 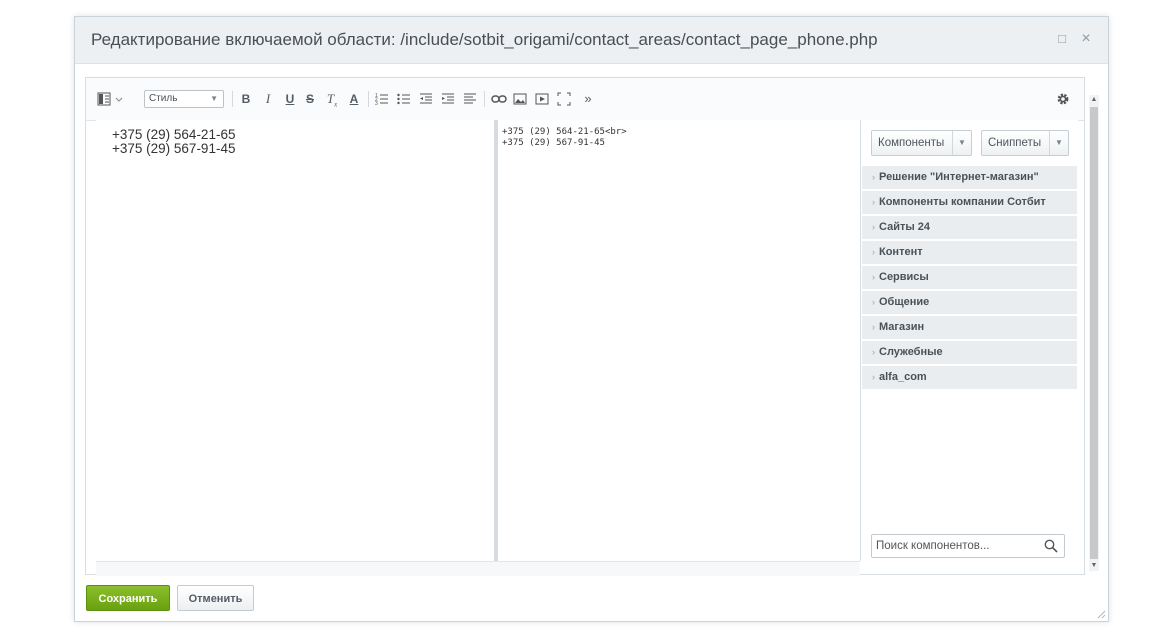 What do you see at coordinates (969, 352) in the screenshot?
I see `component-group-item: › Служебные` at bounding box center [969, 352].